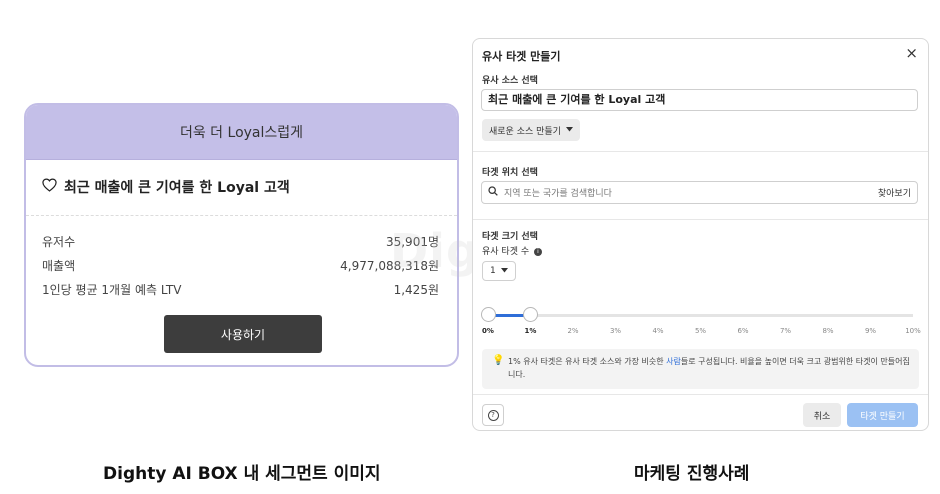  What do you see at coordinates (882, 415) in the screenshot?
I see `create-target-button: 타겟 만들기` at bounding box center [882, 415].